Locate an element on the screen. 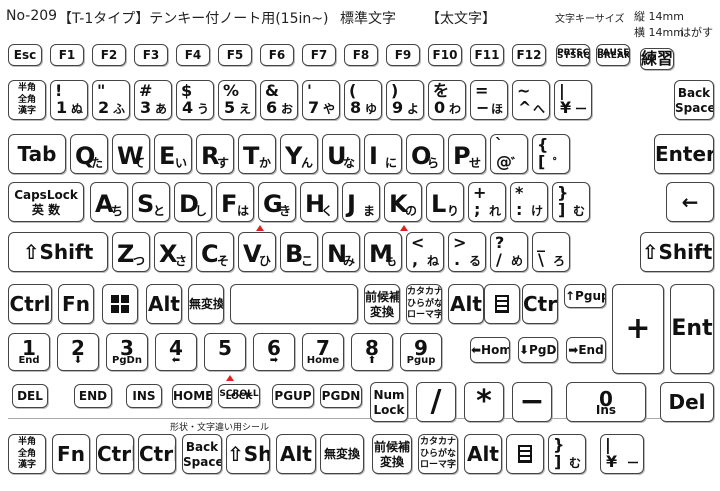 This screenshot has width=720, height=491. key-label: も is located at coordinates (390, 261).